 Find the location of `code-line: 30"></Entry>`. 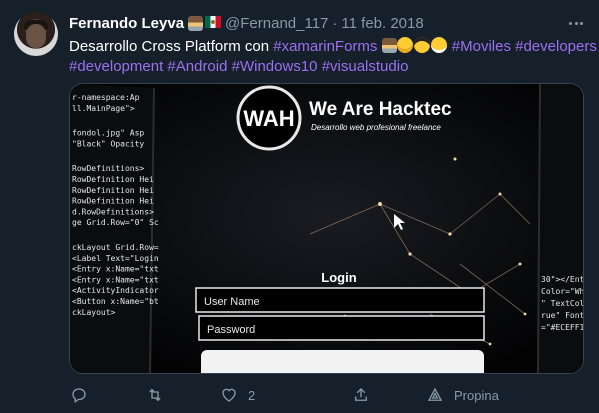

code-line: 30"></Entry> is located at coordinates (562, 279).